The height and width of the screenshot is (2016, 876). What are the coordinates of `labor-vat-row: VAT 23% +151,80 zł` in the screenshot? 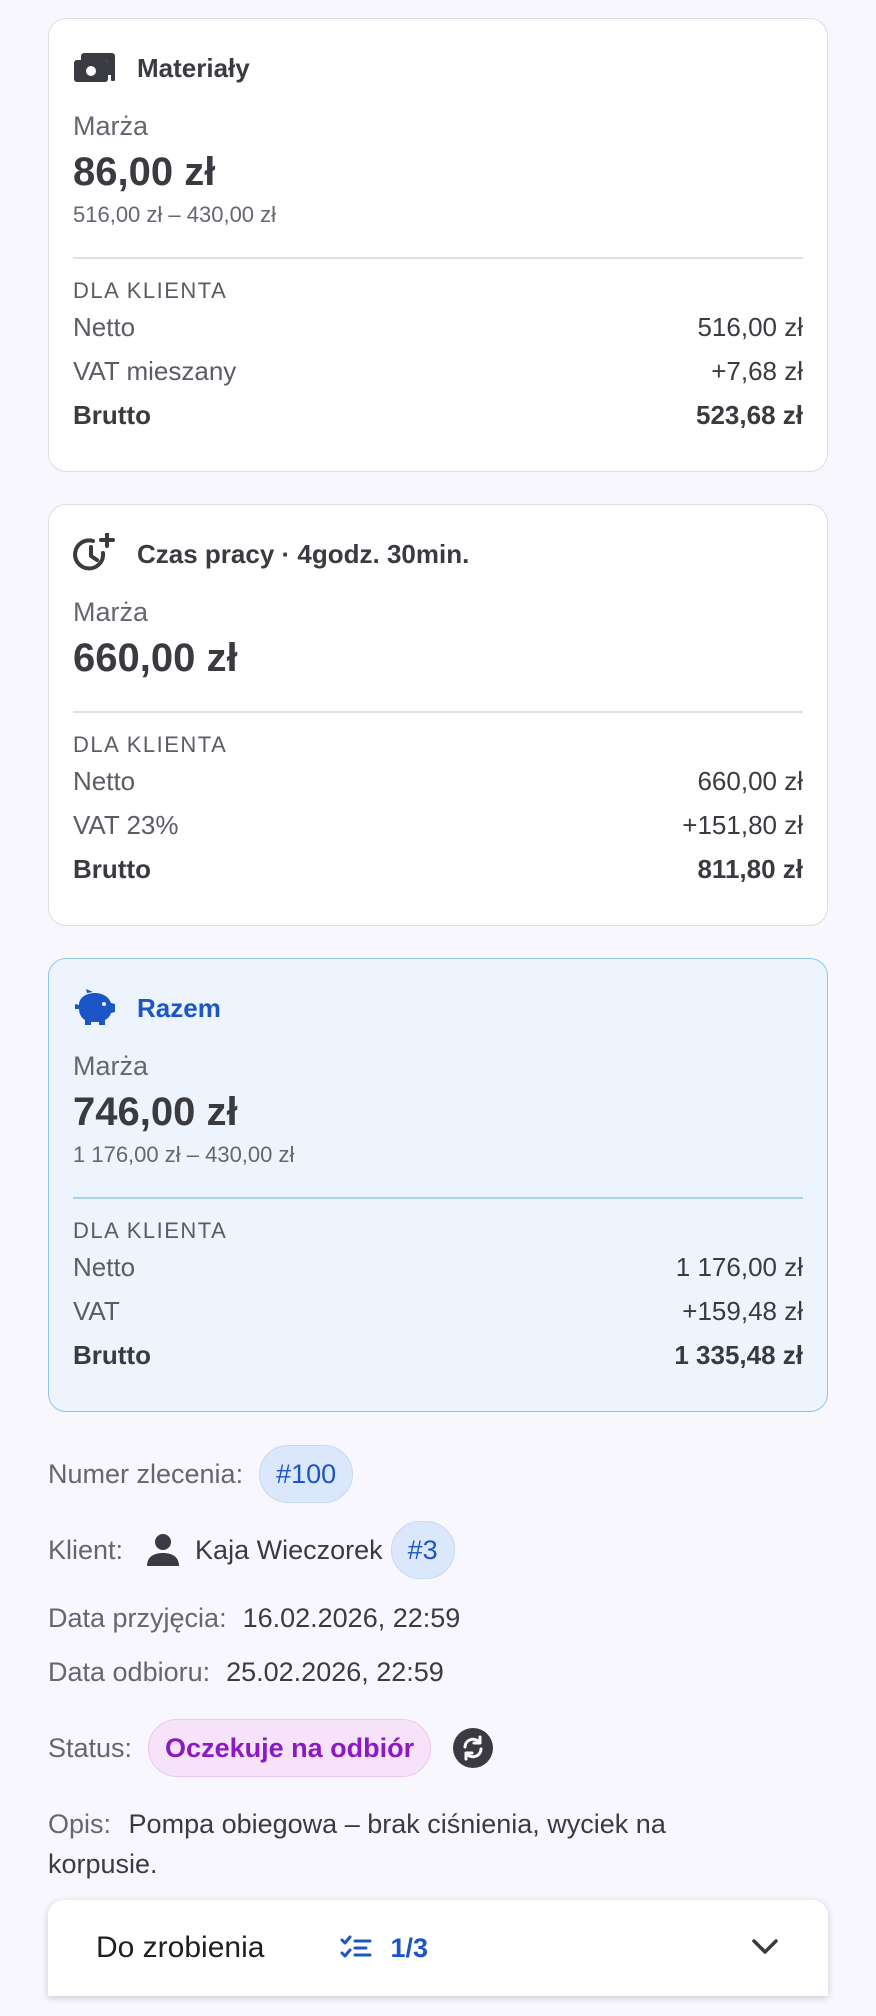 It's located at (438, 825).